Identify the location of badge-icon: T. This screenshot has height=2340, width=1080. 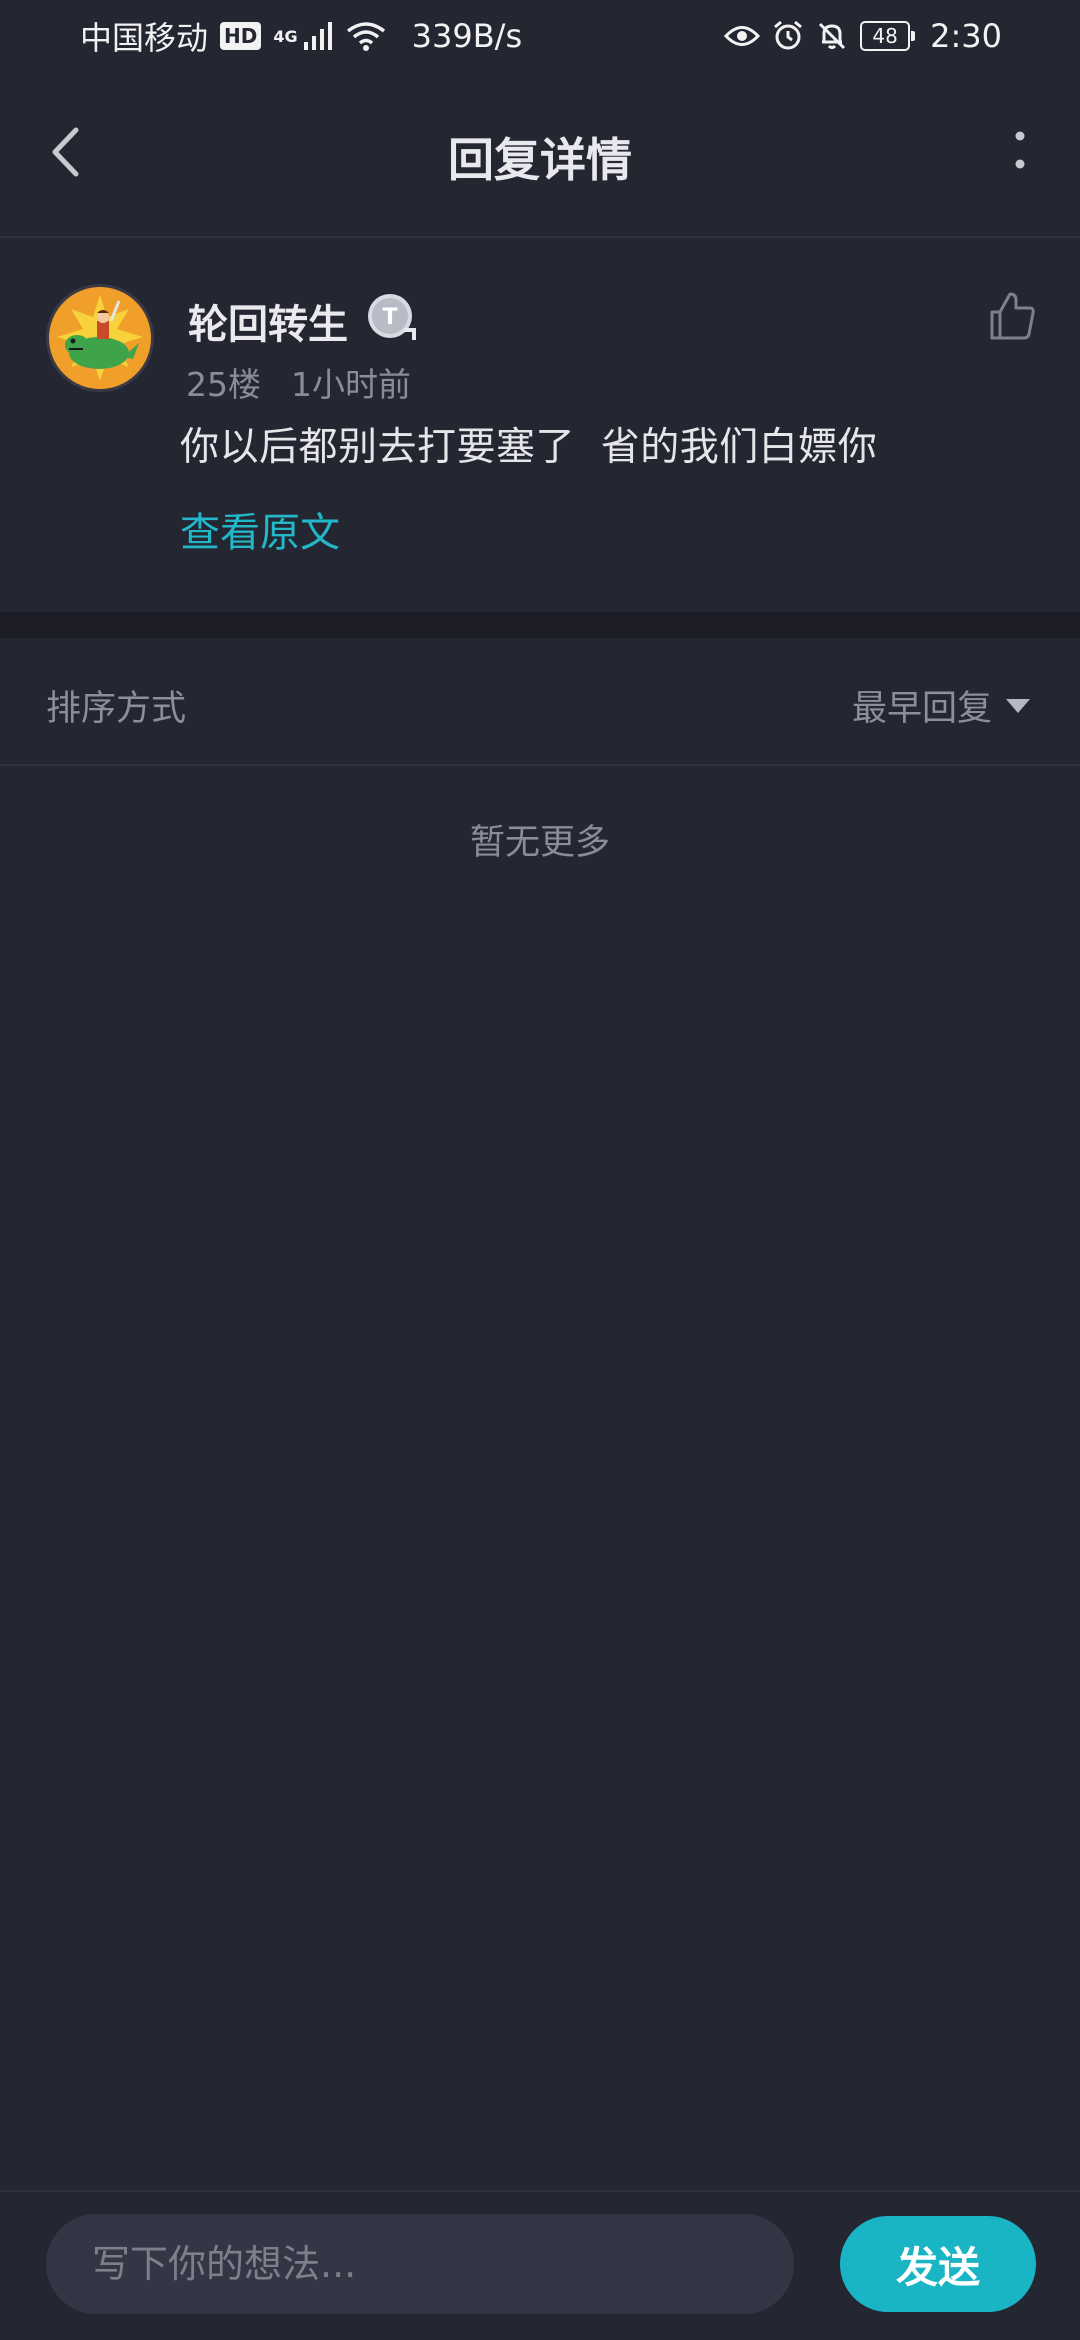
(392, 317).